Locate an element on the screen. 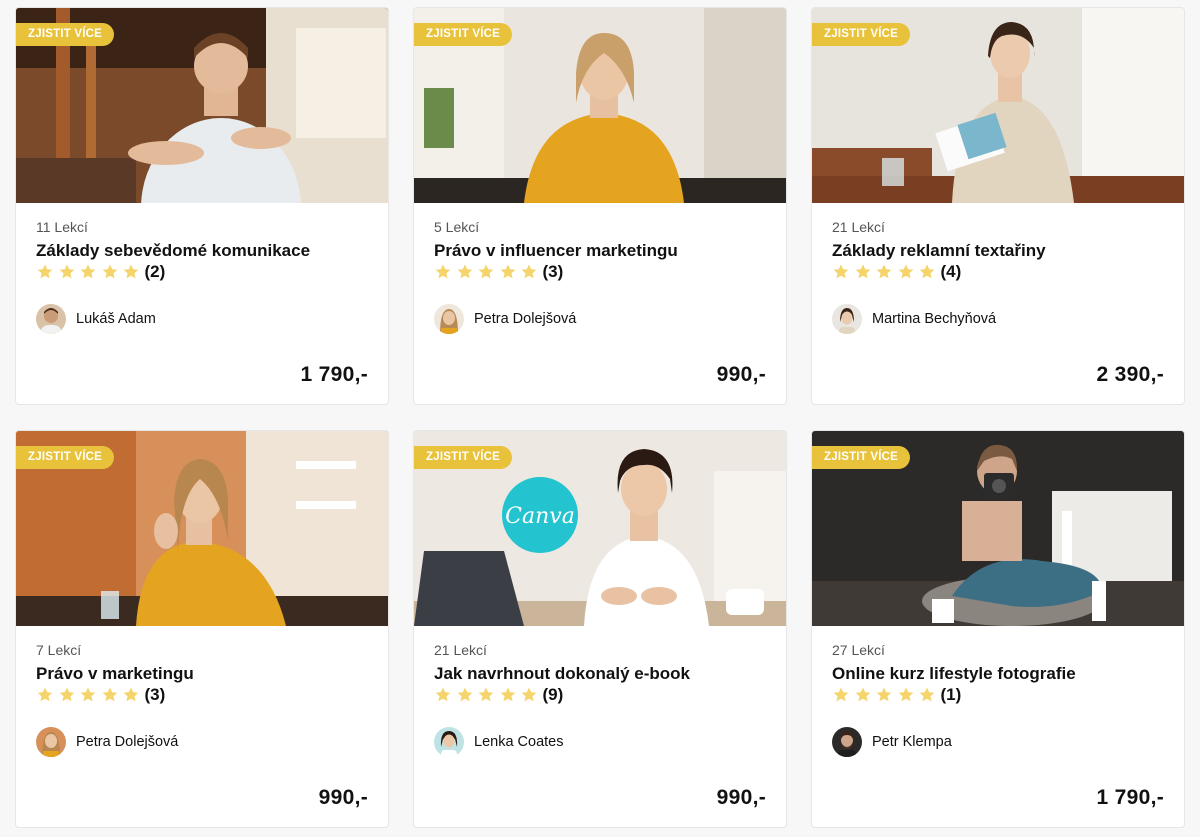 The width and height of the screenshot is (1200, 837). lesson-count: 5 Lekcí is located at coordinates (457, 227).